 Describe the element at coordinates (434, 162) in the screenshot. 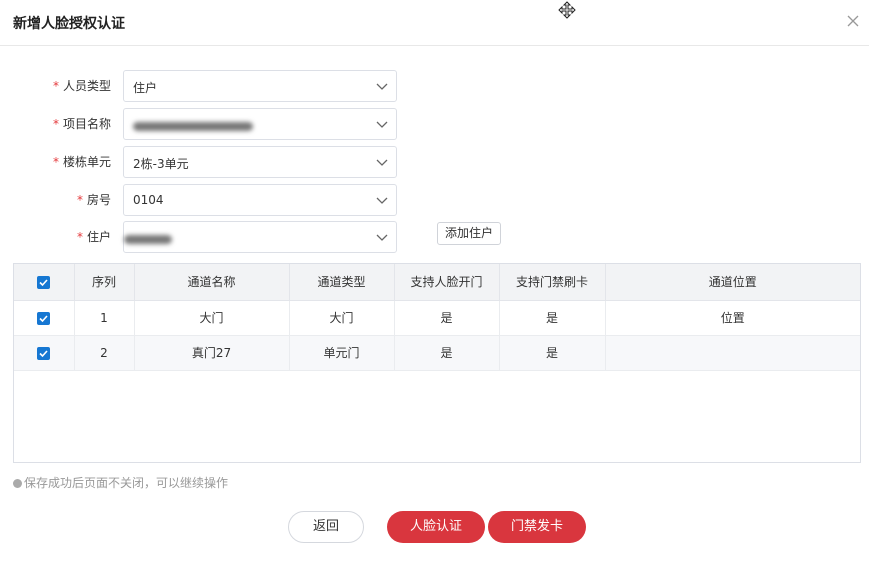

I see `field-building-unit: * 楼栋单元 2栋-3单元` at that location.